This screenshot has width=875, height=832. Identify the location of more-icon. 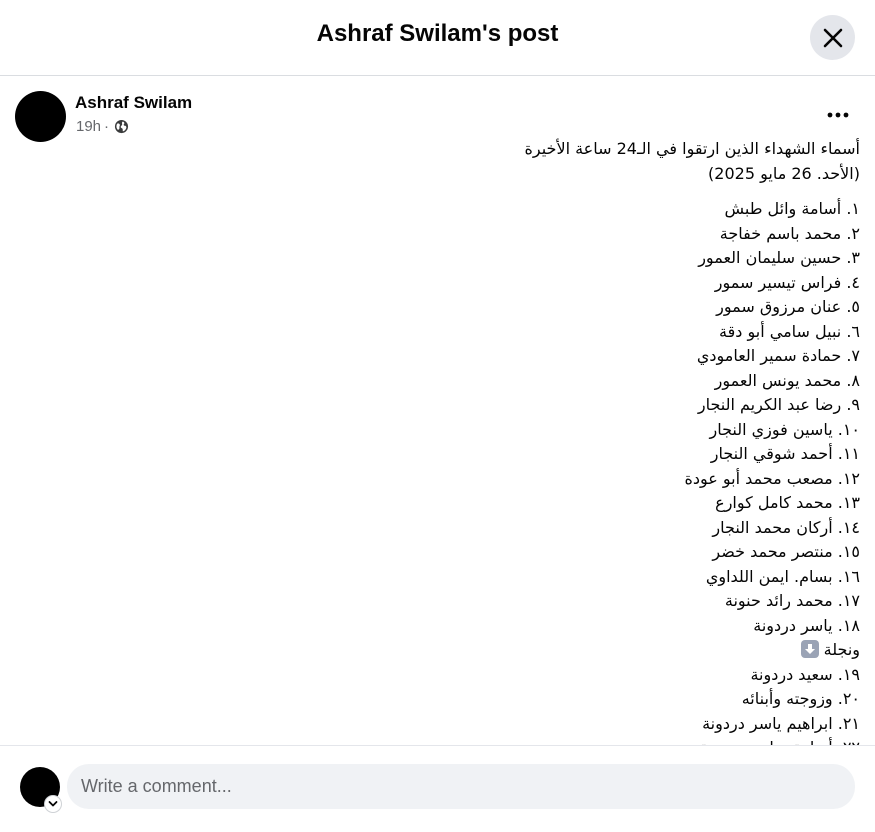
(838, 115).